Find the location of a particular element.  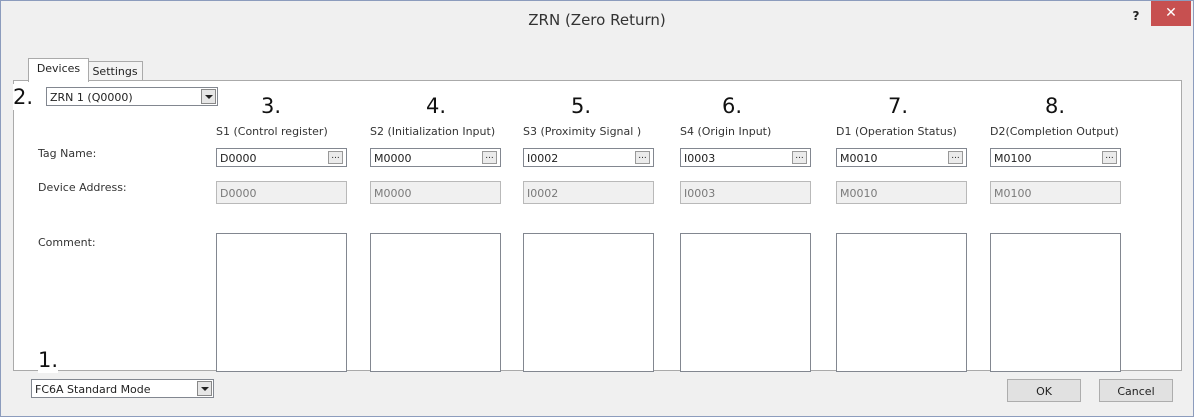

device-address-field-s4: I0003 is located at coordinates (745, 192).